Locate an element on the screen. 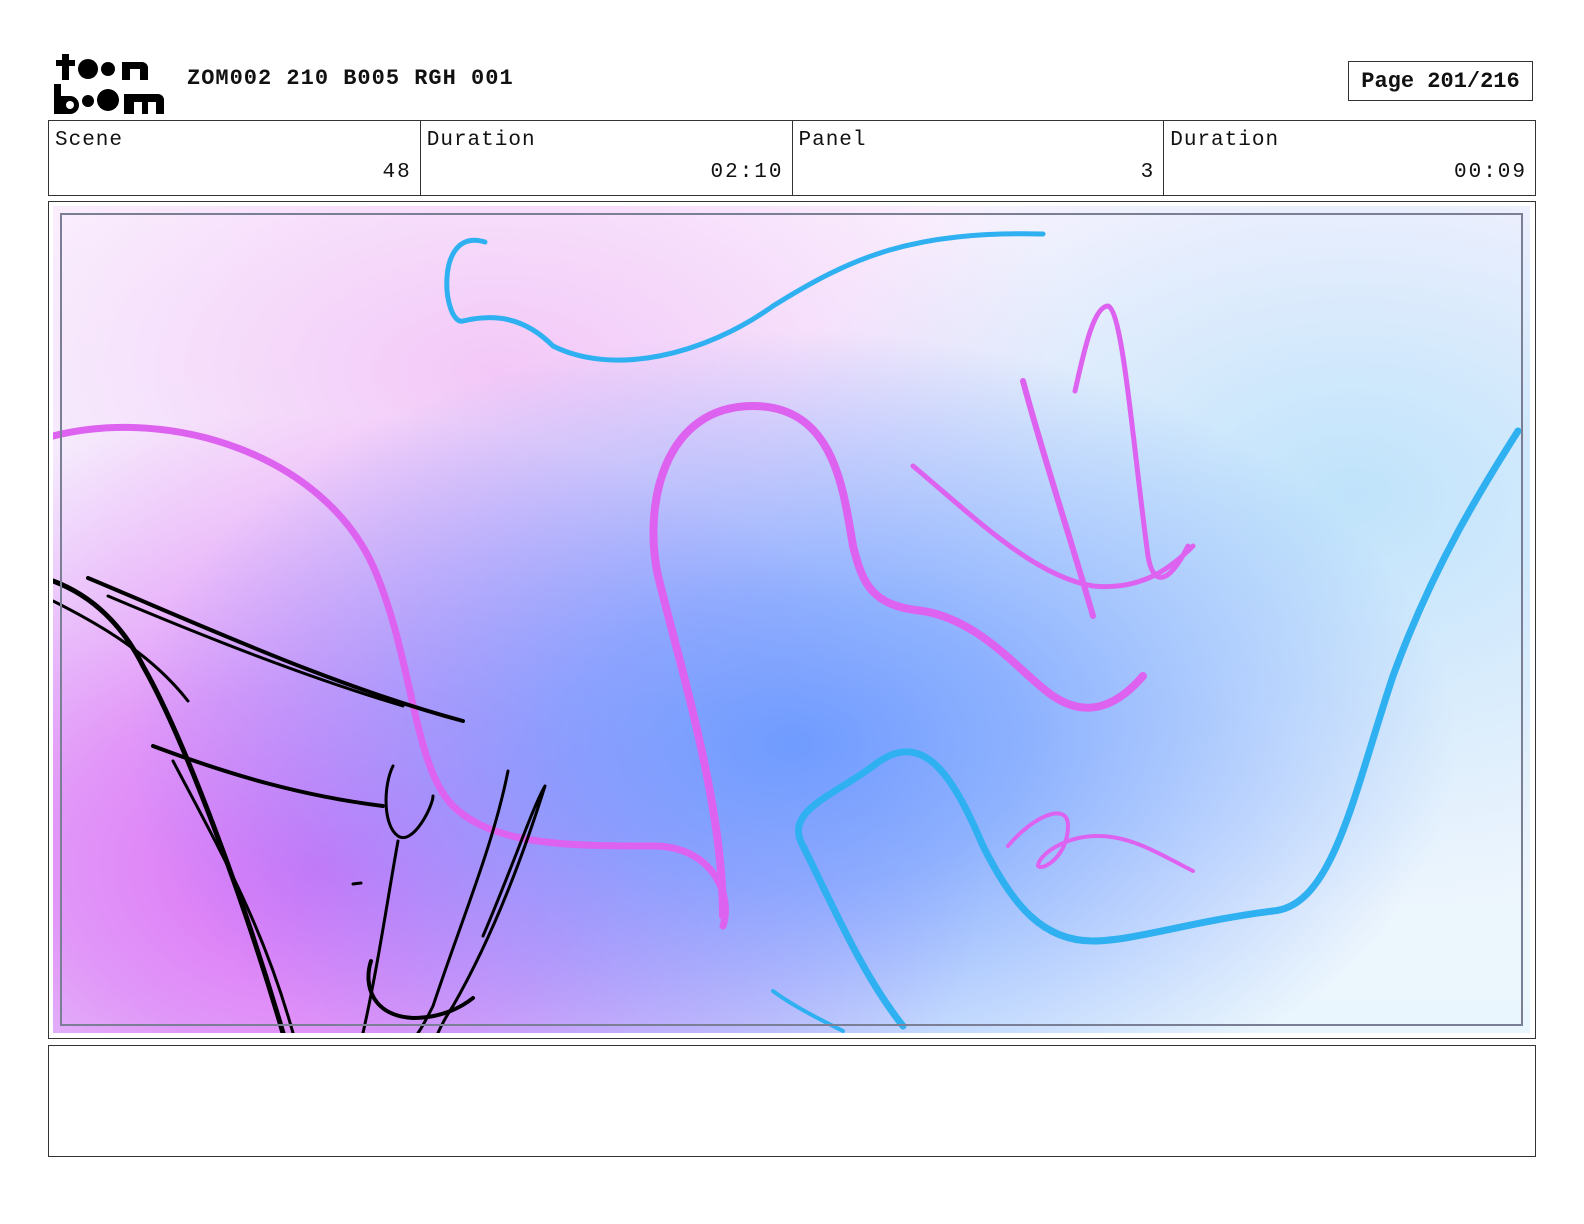 This screenshot has height=1224, width=1584. panel-value: 3 is located at coordinates (1148, 172).